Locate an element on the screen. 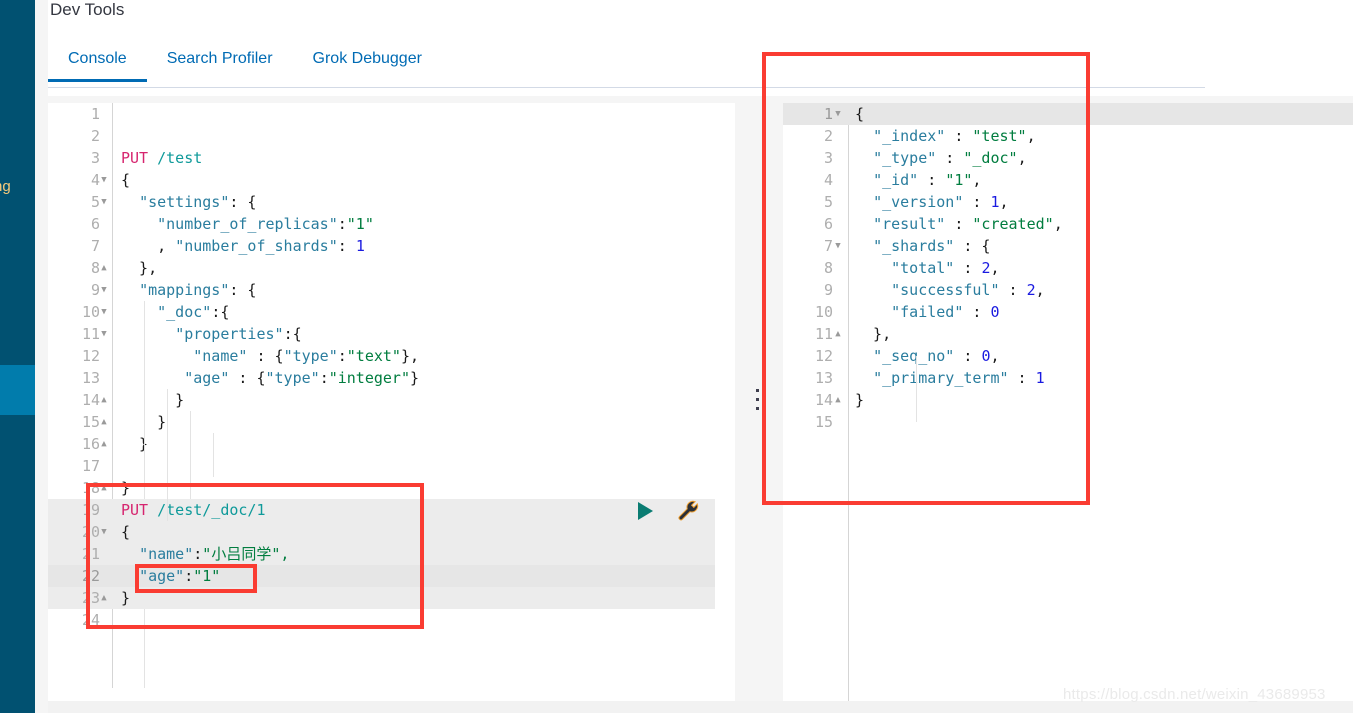 Image resolution: width=1353 pixels, height=713 pixels. code-line-text: "settings": { is located at coordinates (198, 202).